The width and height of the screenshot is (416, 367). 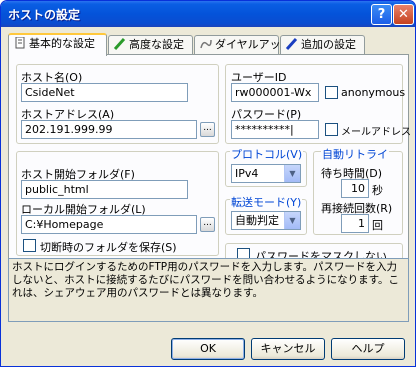 What do you see at coordinates (288, 349) in the screenshot?
I see `cancel-button: キャンセル` at bounding box center [288, 349].